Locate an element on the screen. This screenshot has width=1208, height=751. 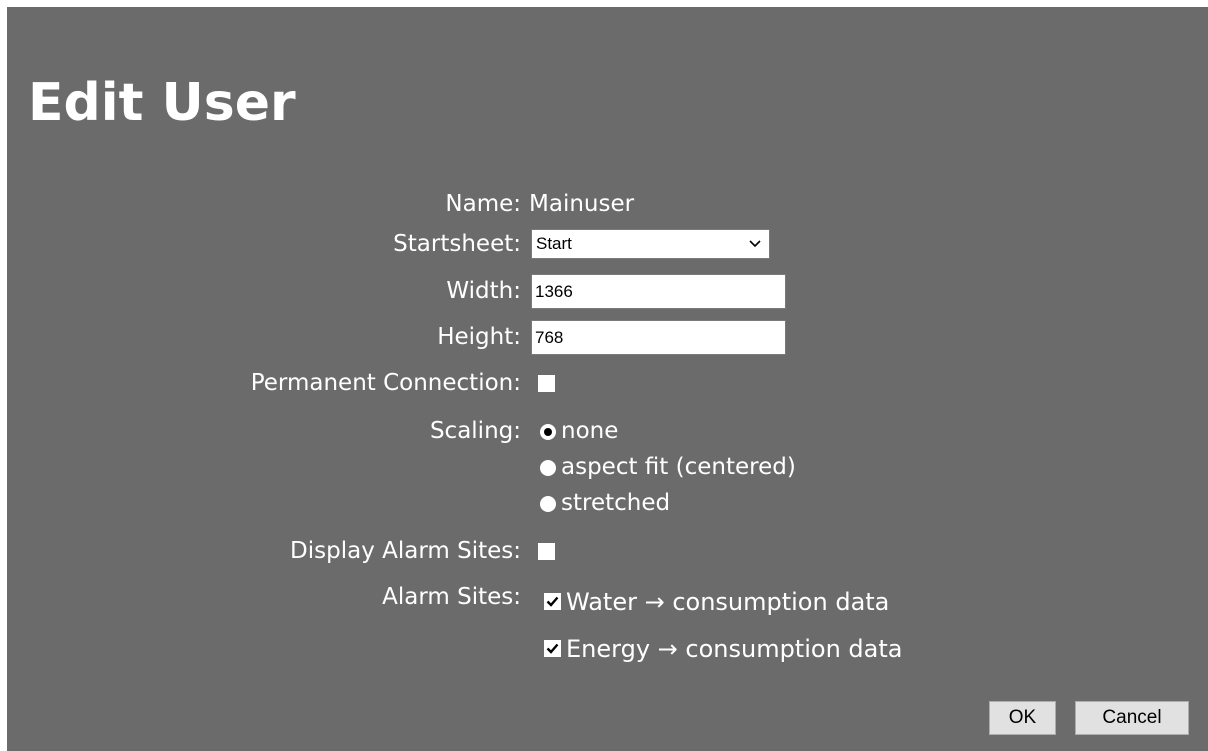
scaling-aspect-fit-radio is located at coordinates (548, 468).